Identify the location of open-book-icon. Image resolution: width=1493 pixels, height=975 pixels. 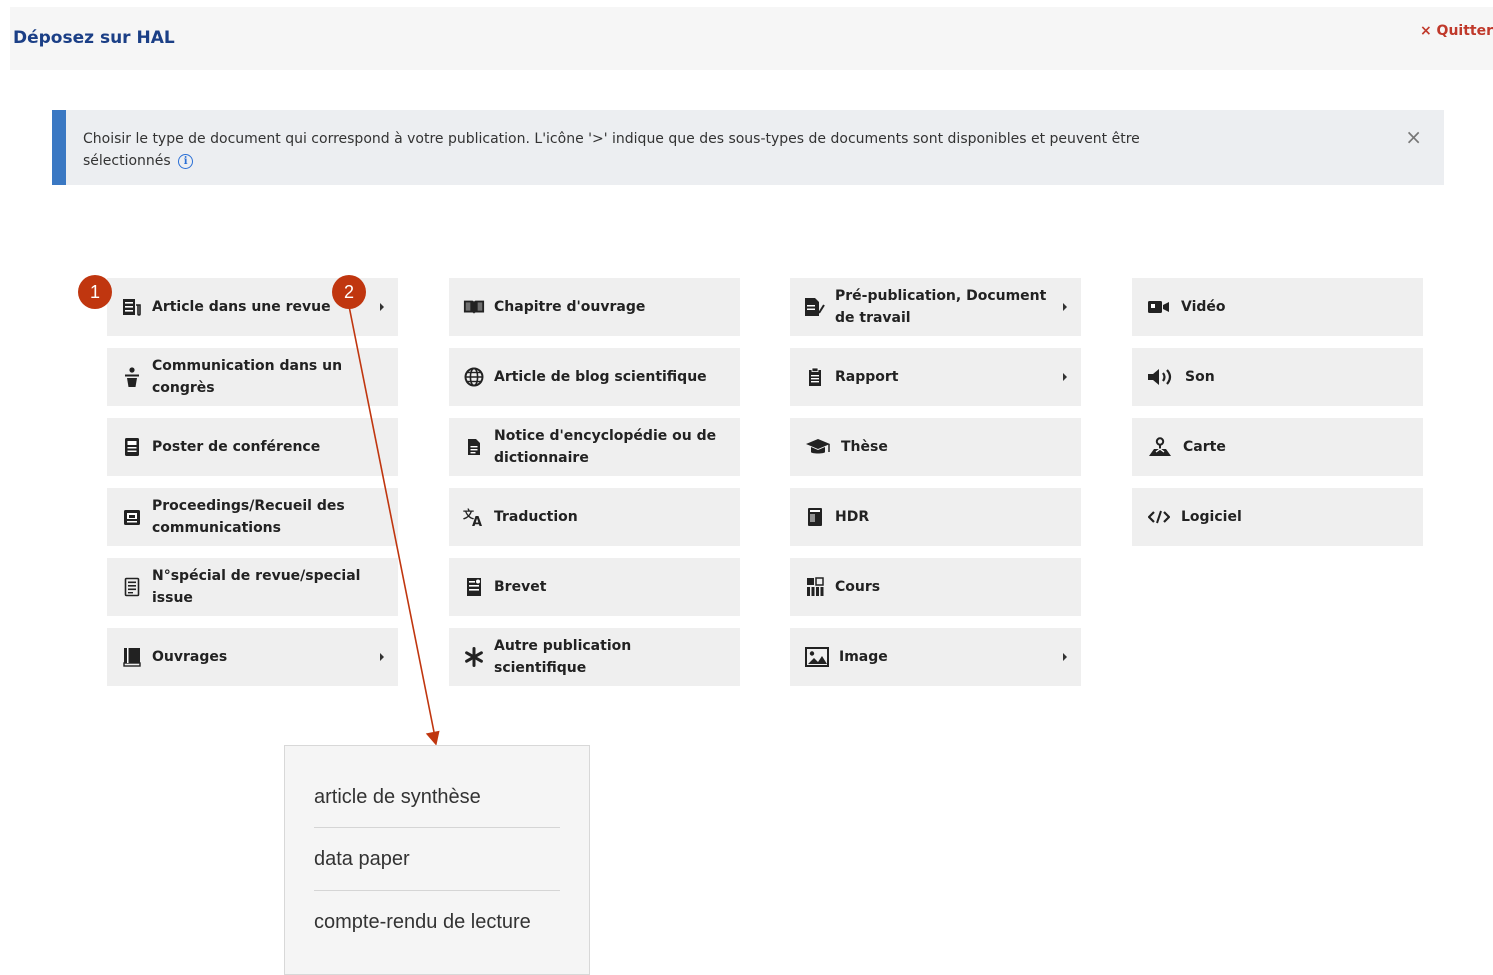
(474, 307).